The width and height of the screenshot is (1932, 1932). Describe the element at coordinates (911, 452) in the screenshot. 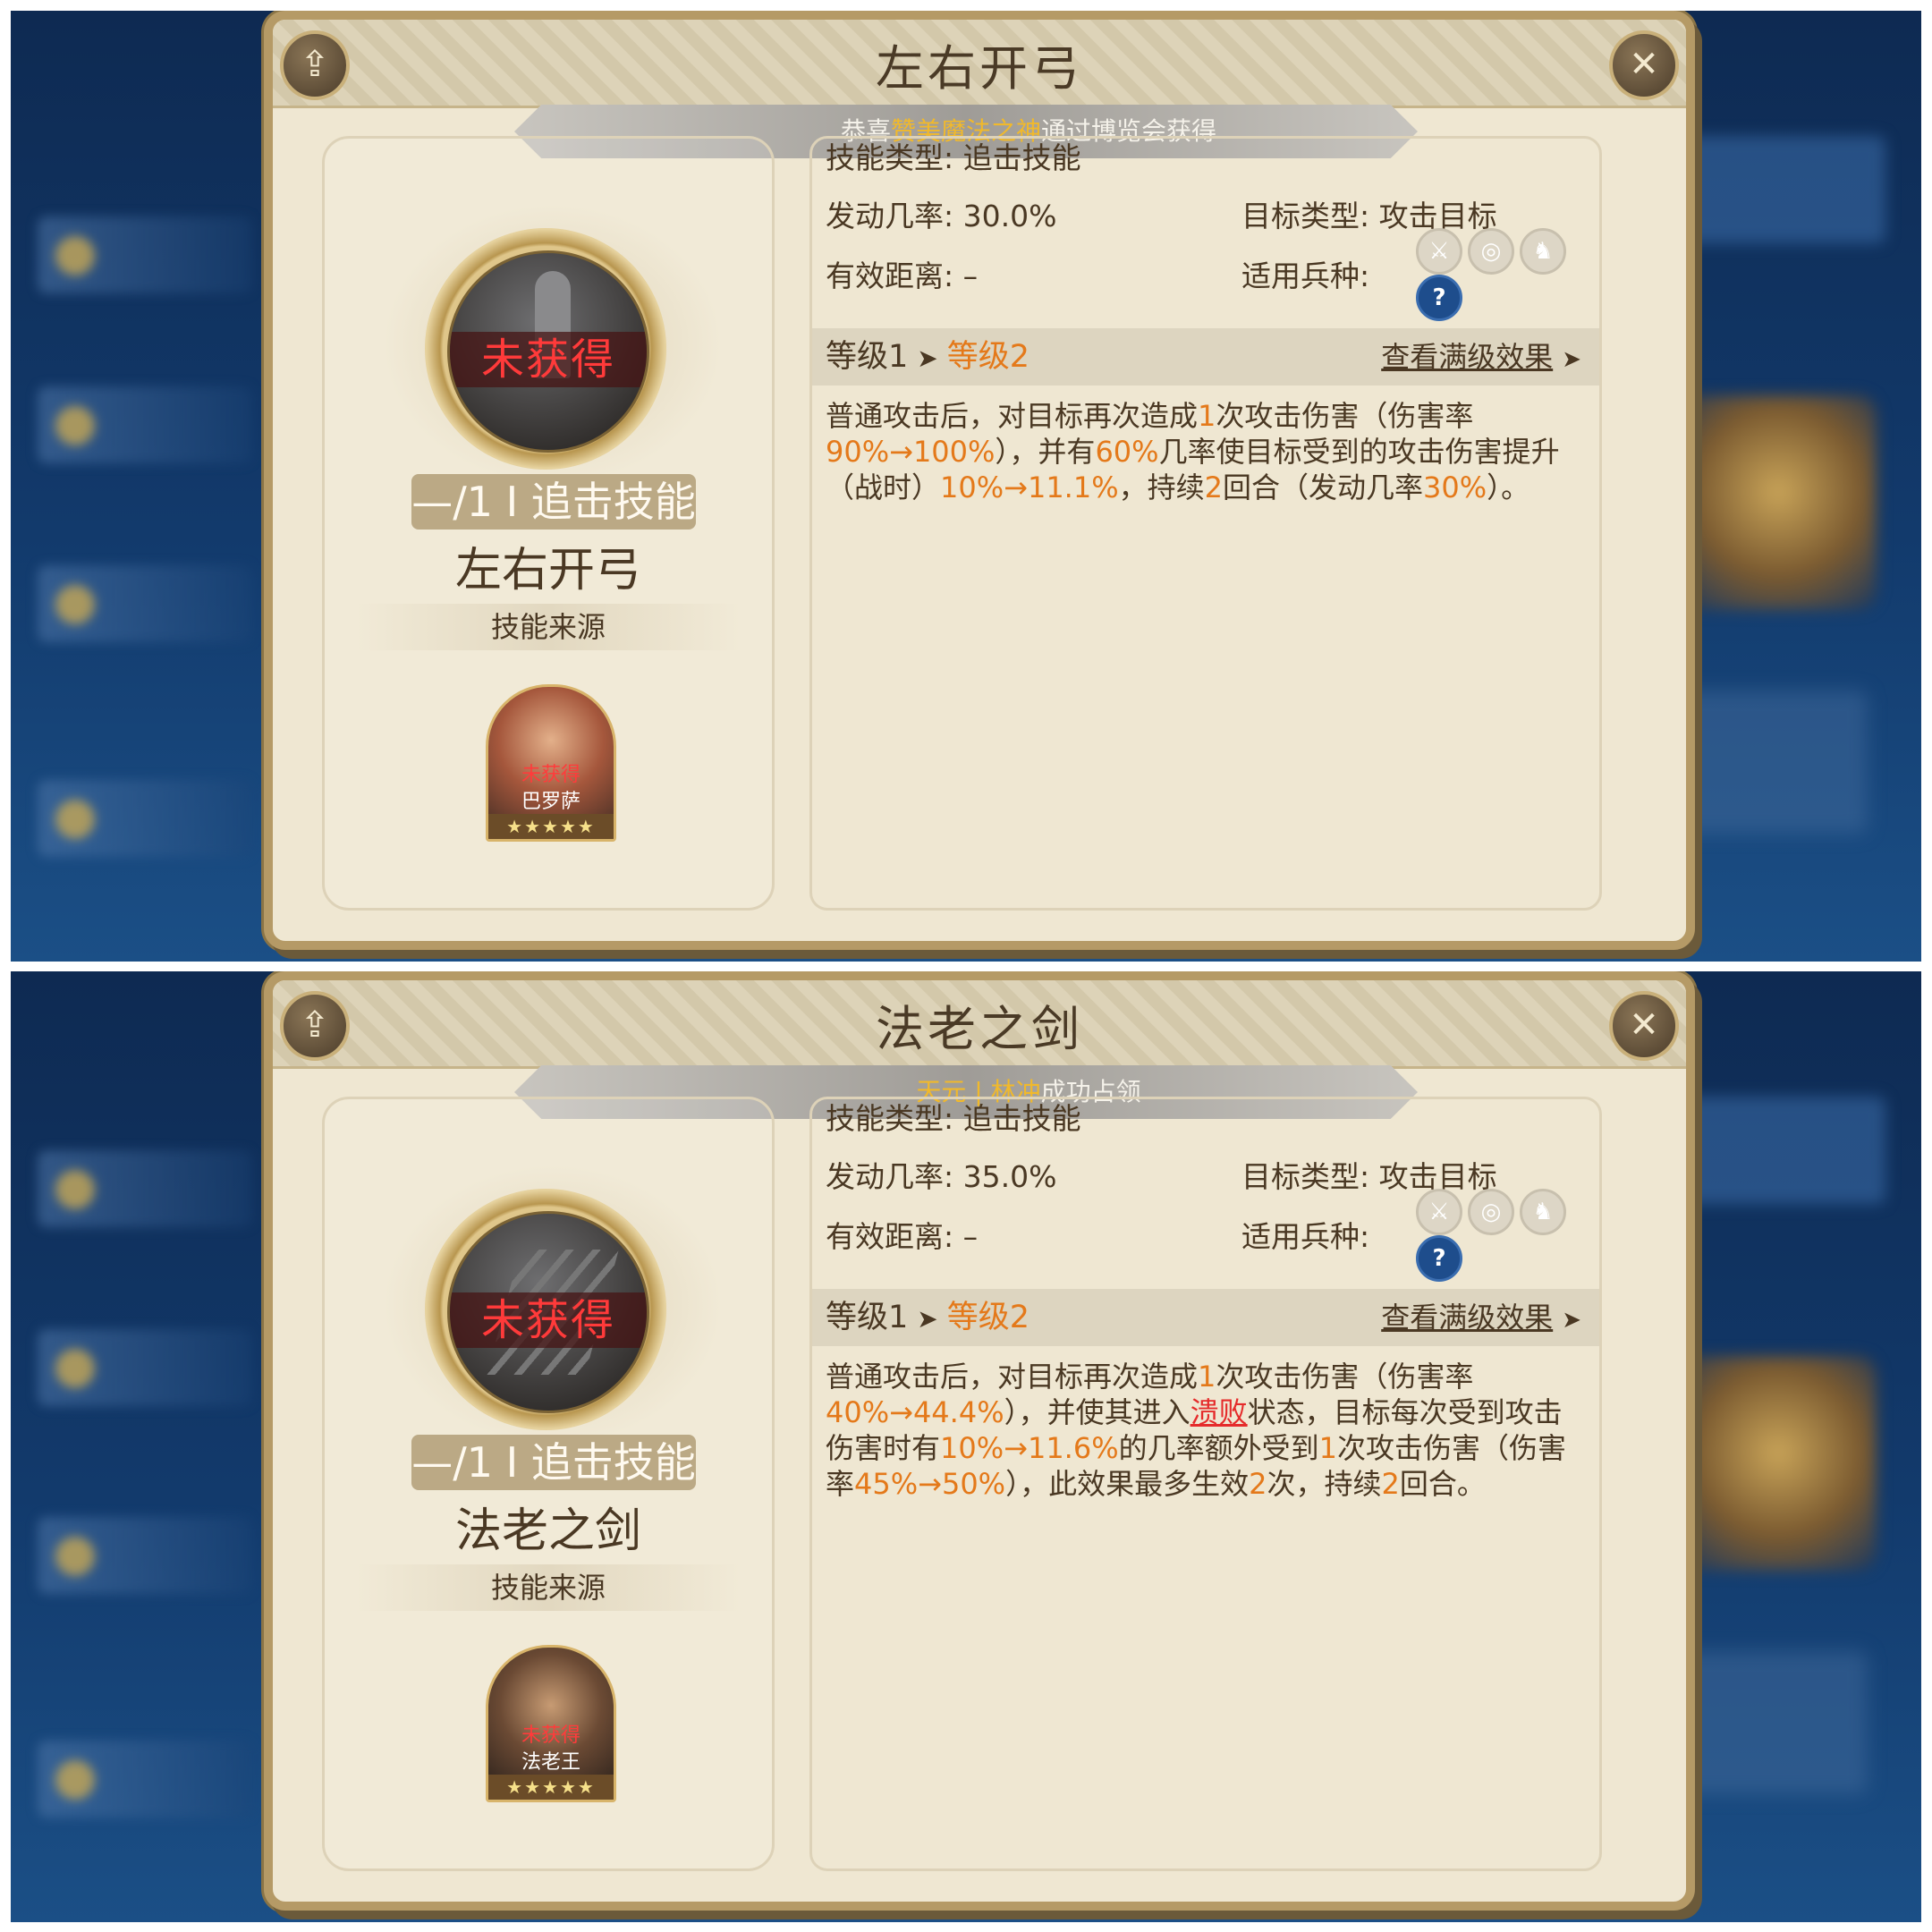

I see `desc-value: 90%→100%` at that location.